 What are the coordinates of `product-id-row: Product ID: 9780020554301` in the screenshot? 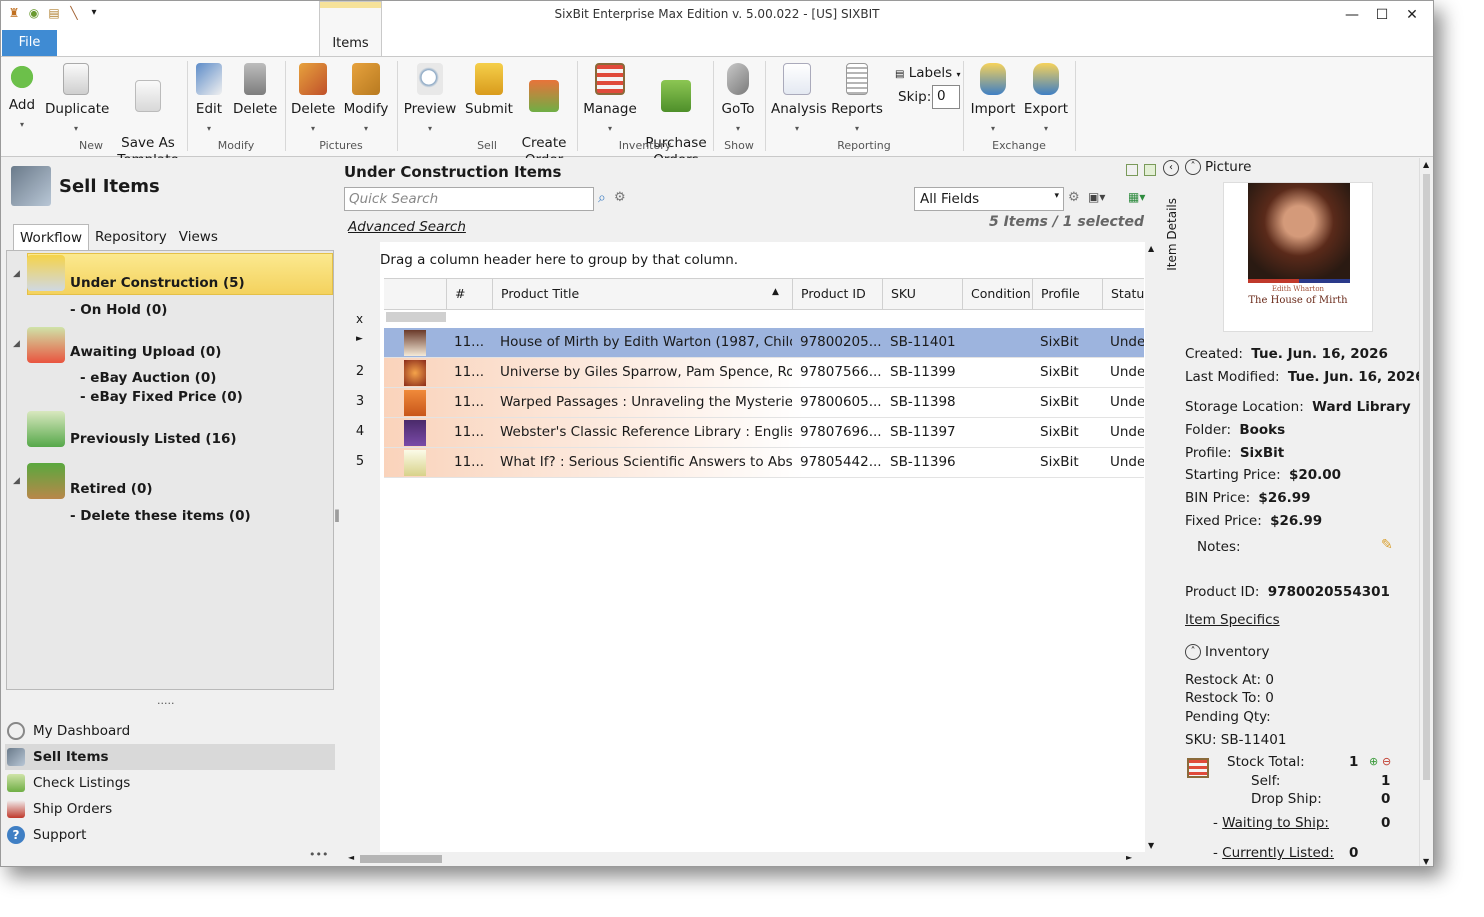 It's located at (1287, 592).